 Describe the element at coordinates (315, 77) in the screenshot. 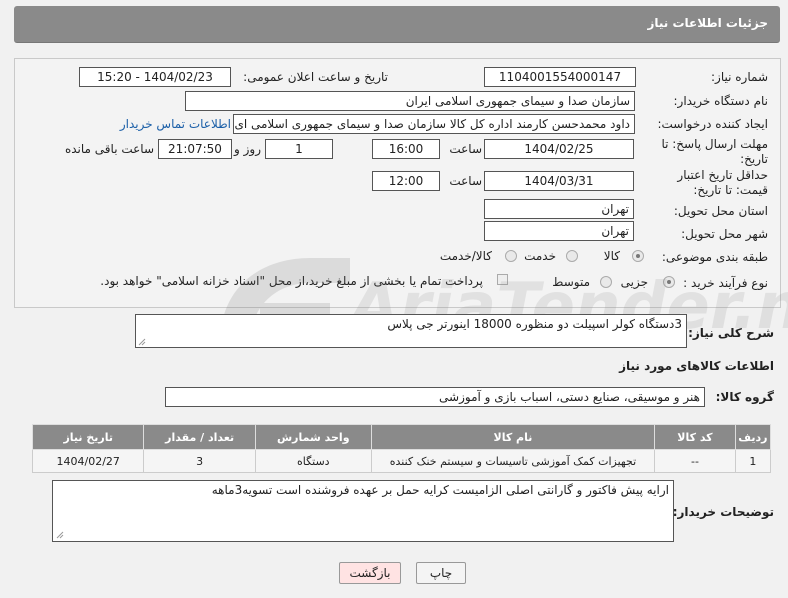

I see `announce-date-label: تاریخ و ساعت اعلان عمومی:` at that location.